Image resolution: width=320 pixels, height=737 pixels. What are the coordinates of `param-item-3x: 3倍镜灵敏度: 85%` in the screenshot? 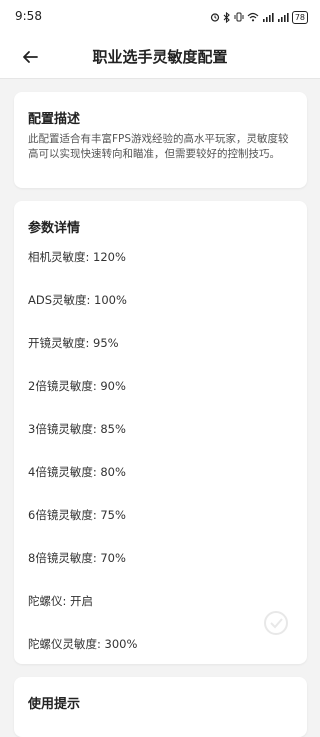 It's located at (77, 429).